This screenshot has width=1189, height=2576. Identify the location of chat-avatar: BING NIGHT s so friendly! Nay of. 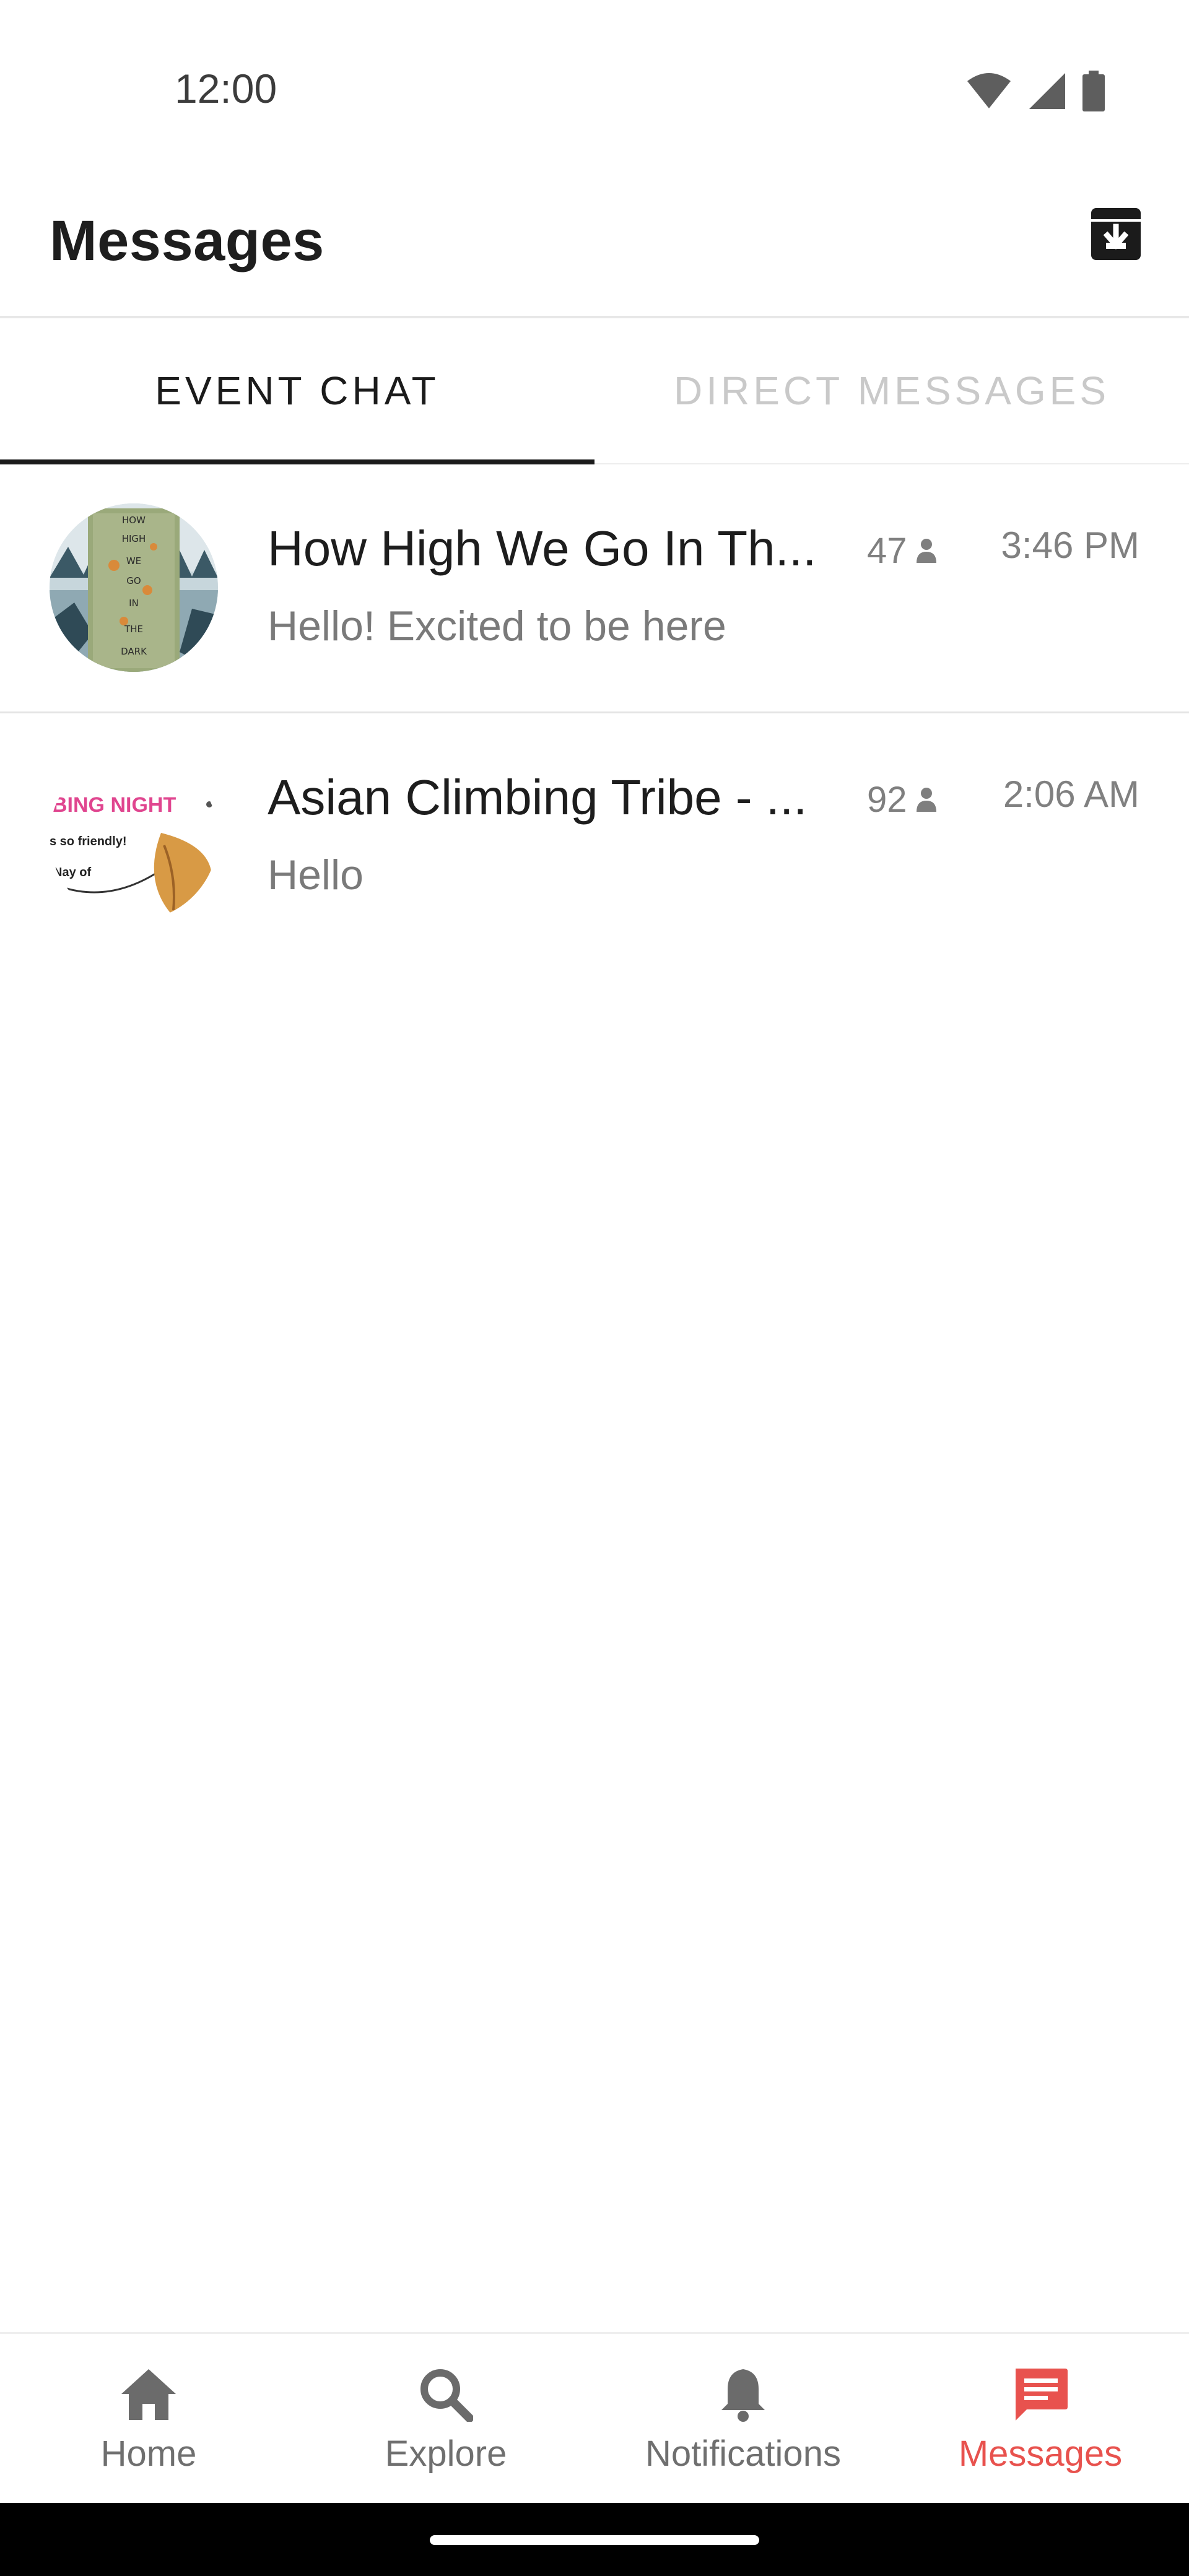
(134, 836).